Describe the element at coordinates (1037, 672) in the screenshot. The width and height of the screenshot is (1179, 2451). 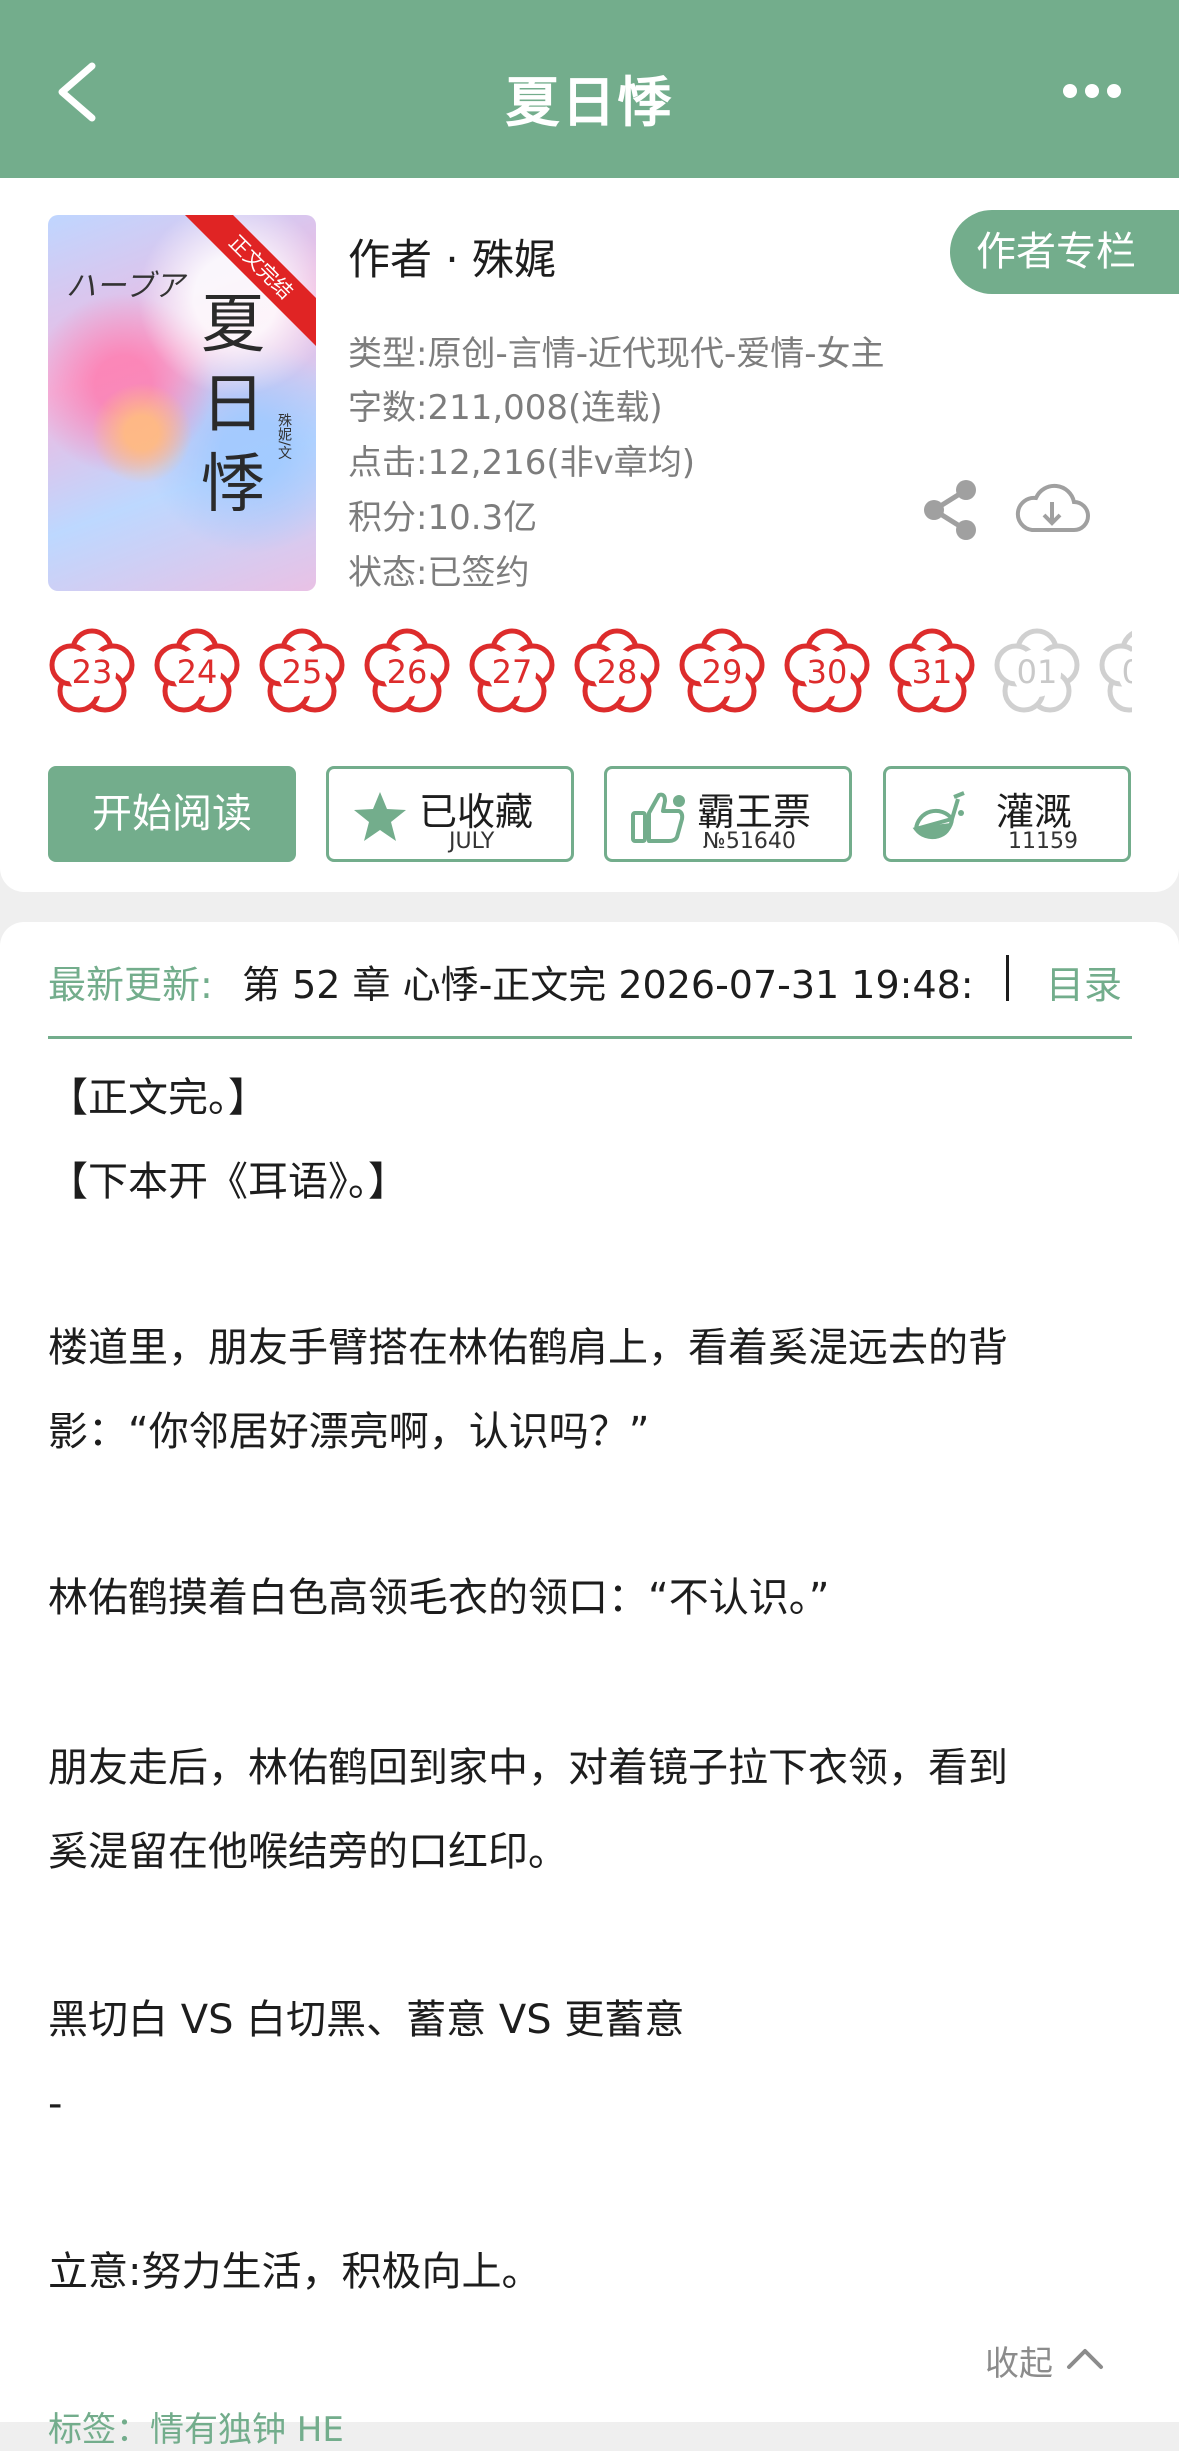
I see `flower-badge: 01` at that location.